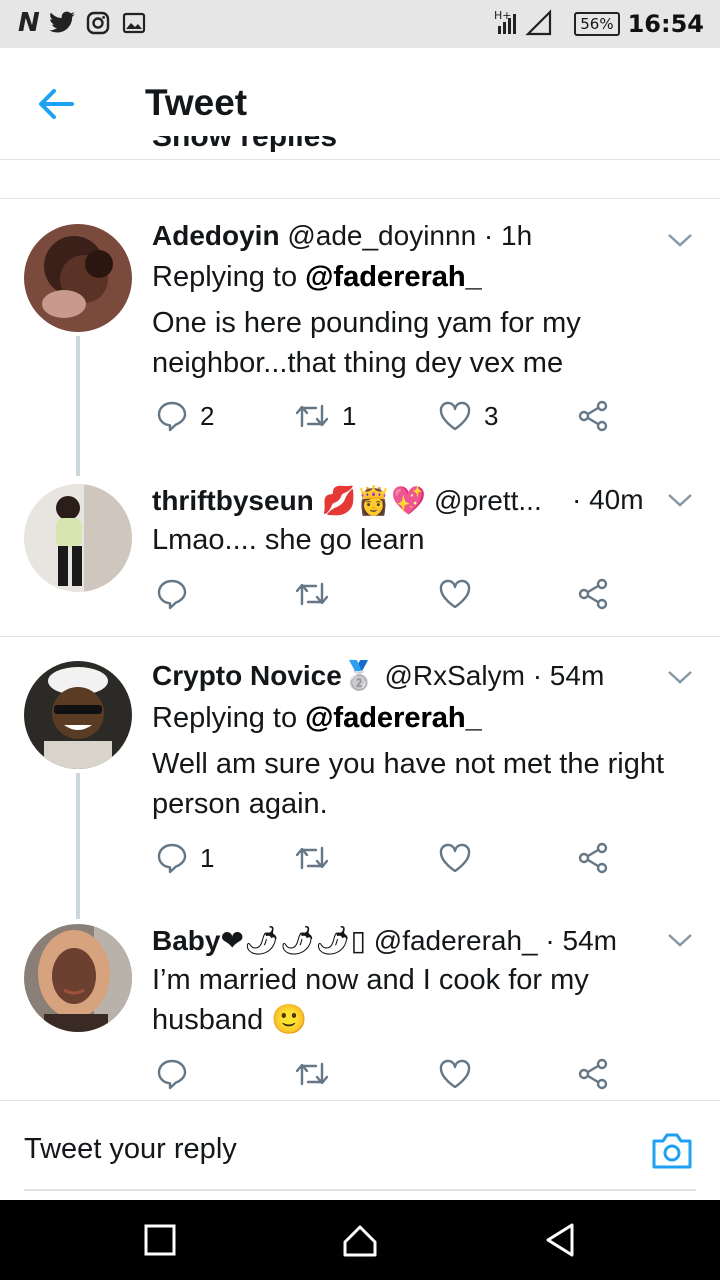 This screenshot has height=1280, width=720. Describe the element at coordinates (62, 23) in the screenshot. I see `twitter-bird-icon` at that location.